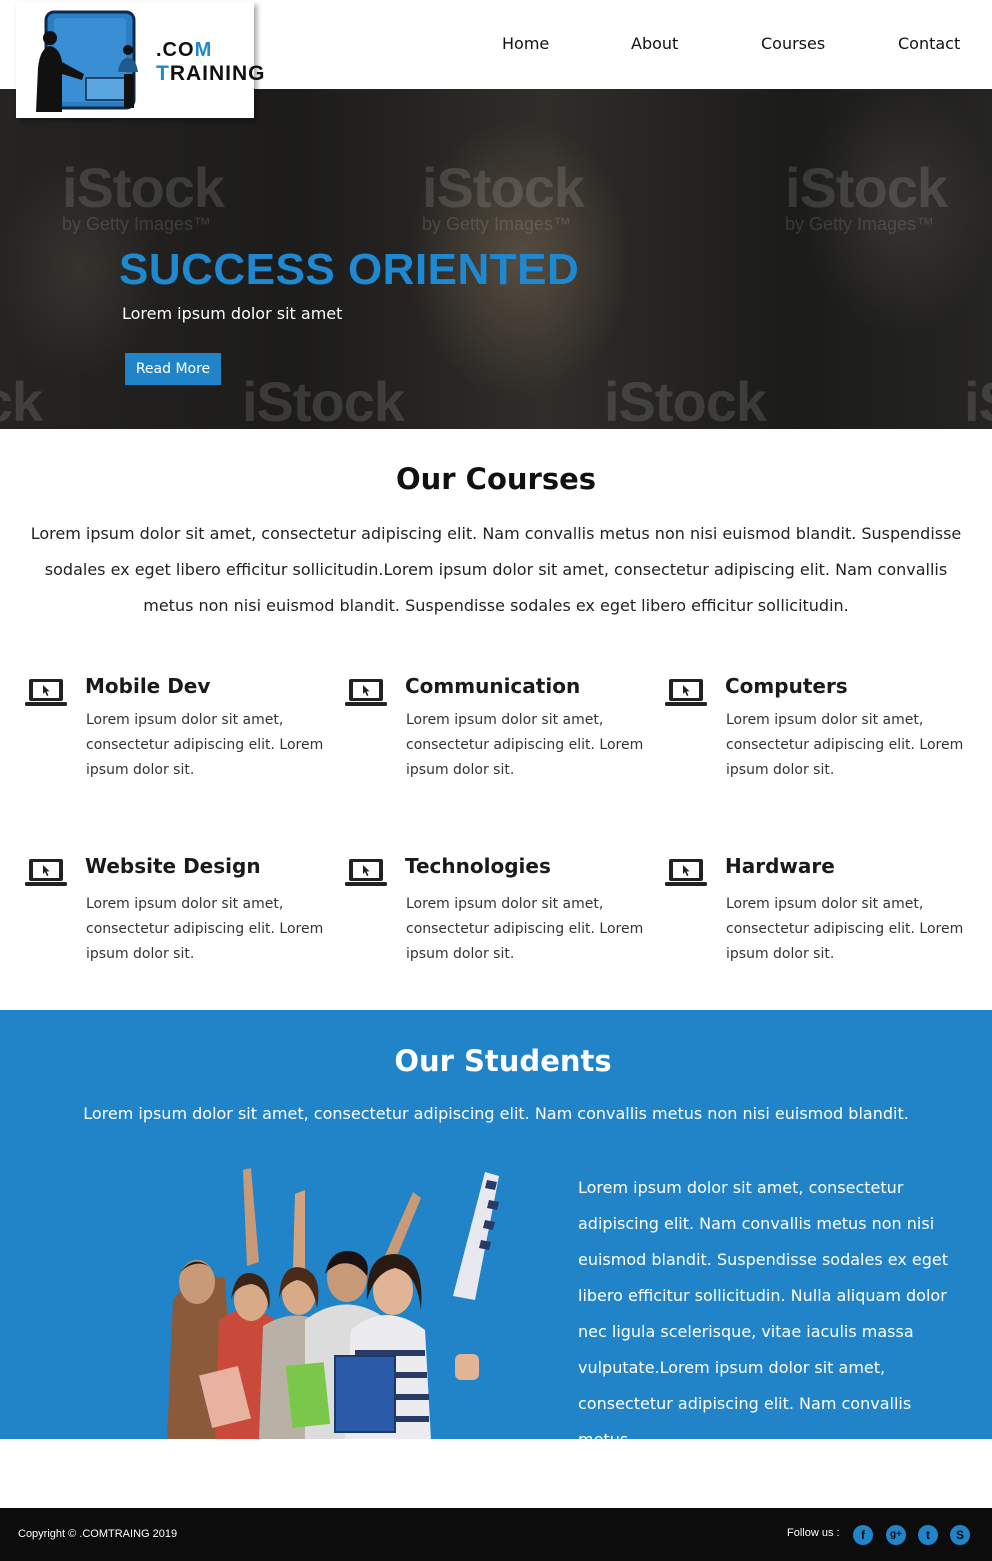 The height and width of the screenshot is (1561, 992). What do you see at coordinates (217, 73) in the screenshot?
I see `logo-line2: RAINING` at bounding box center [217, 73].